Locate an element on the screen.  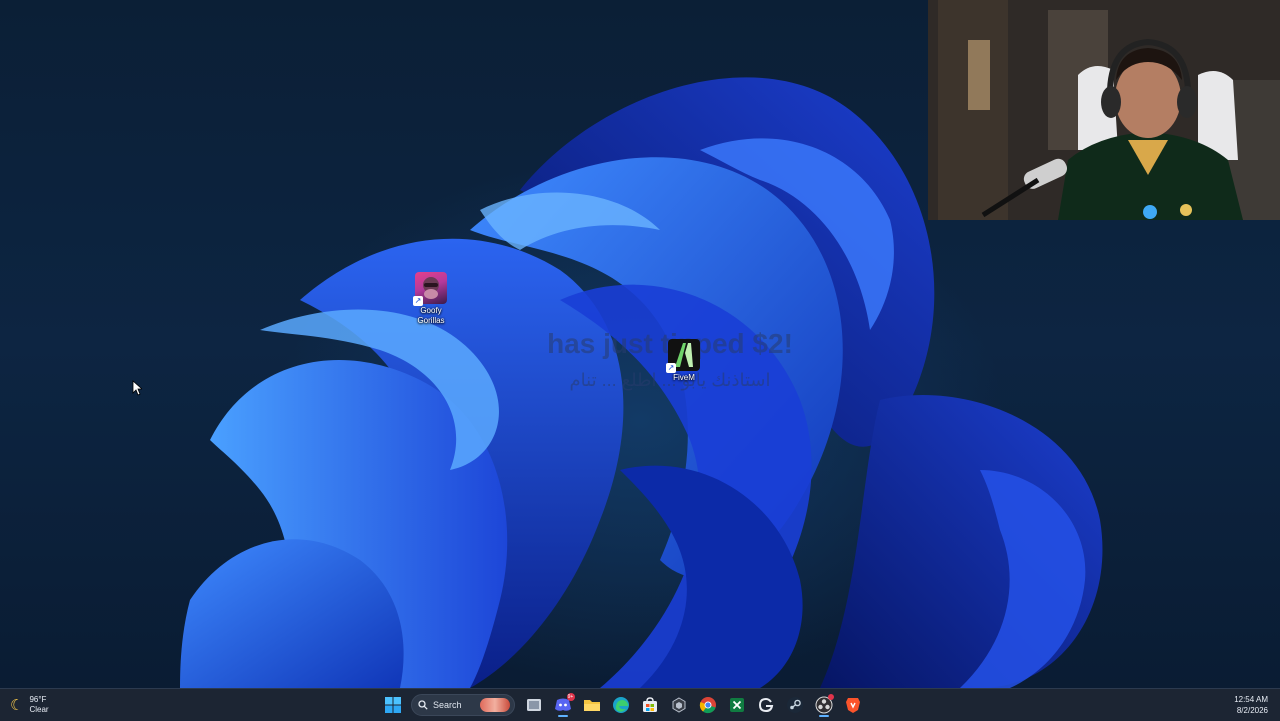
brave-lion-icon is located at coordinates (852, 705).